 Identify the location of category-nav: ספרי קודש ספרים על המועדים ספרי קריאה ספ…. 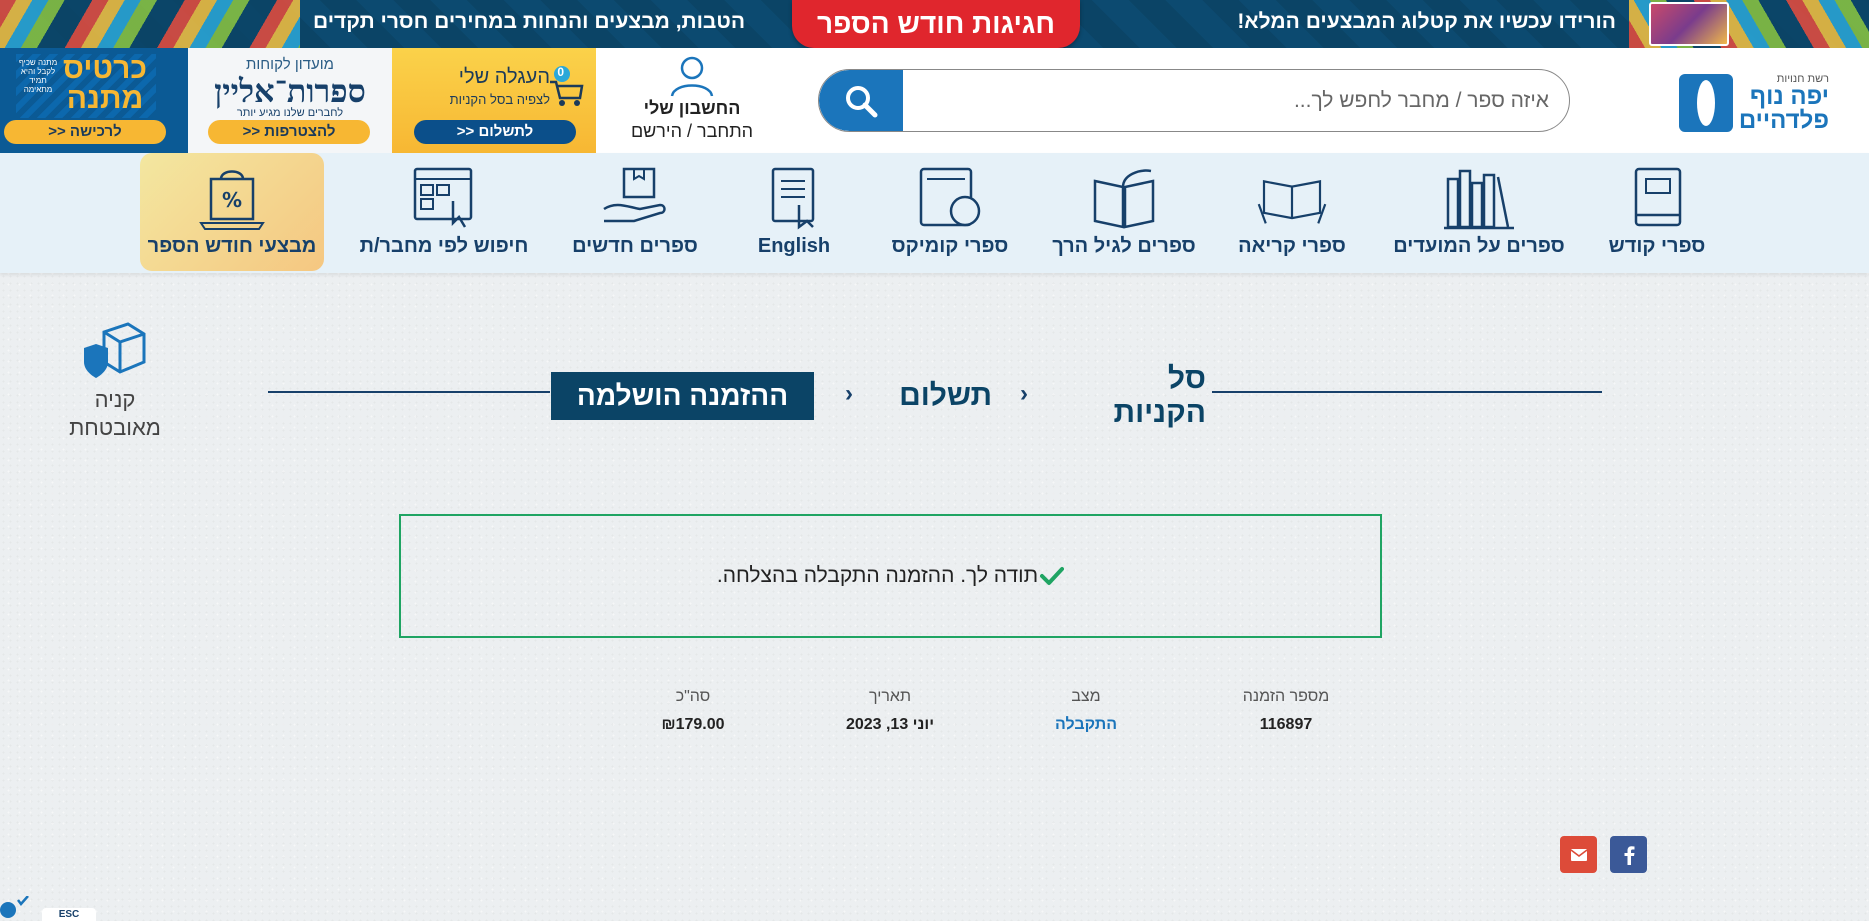
(934, 213).